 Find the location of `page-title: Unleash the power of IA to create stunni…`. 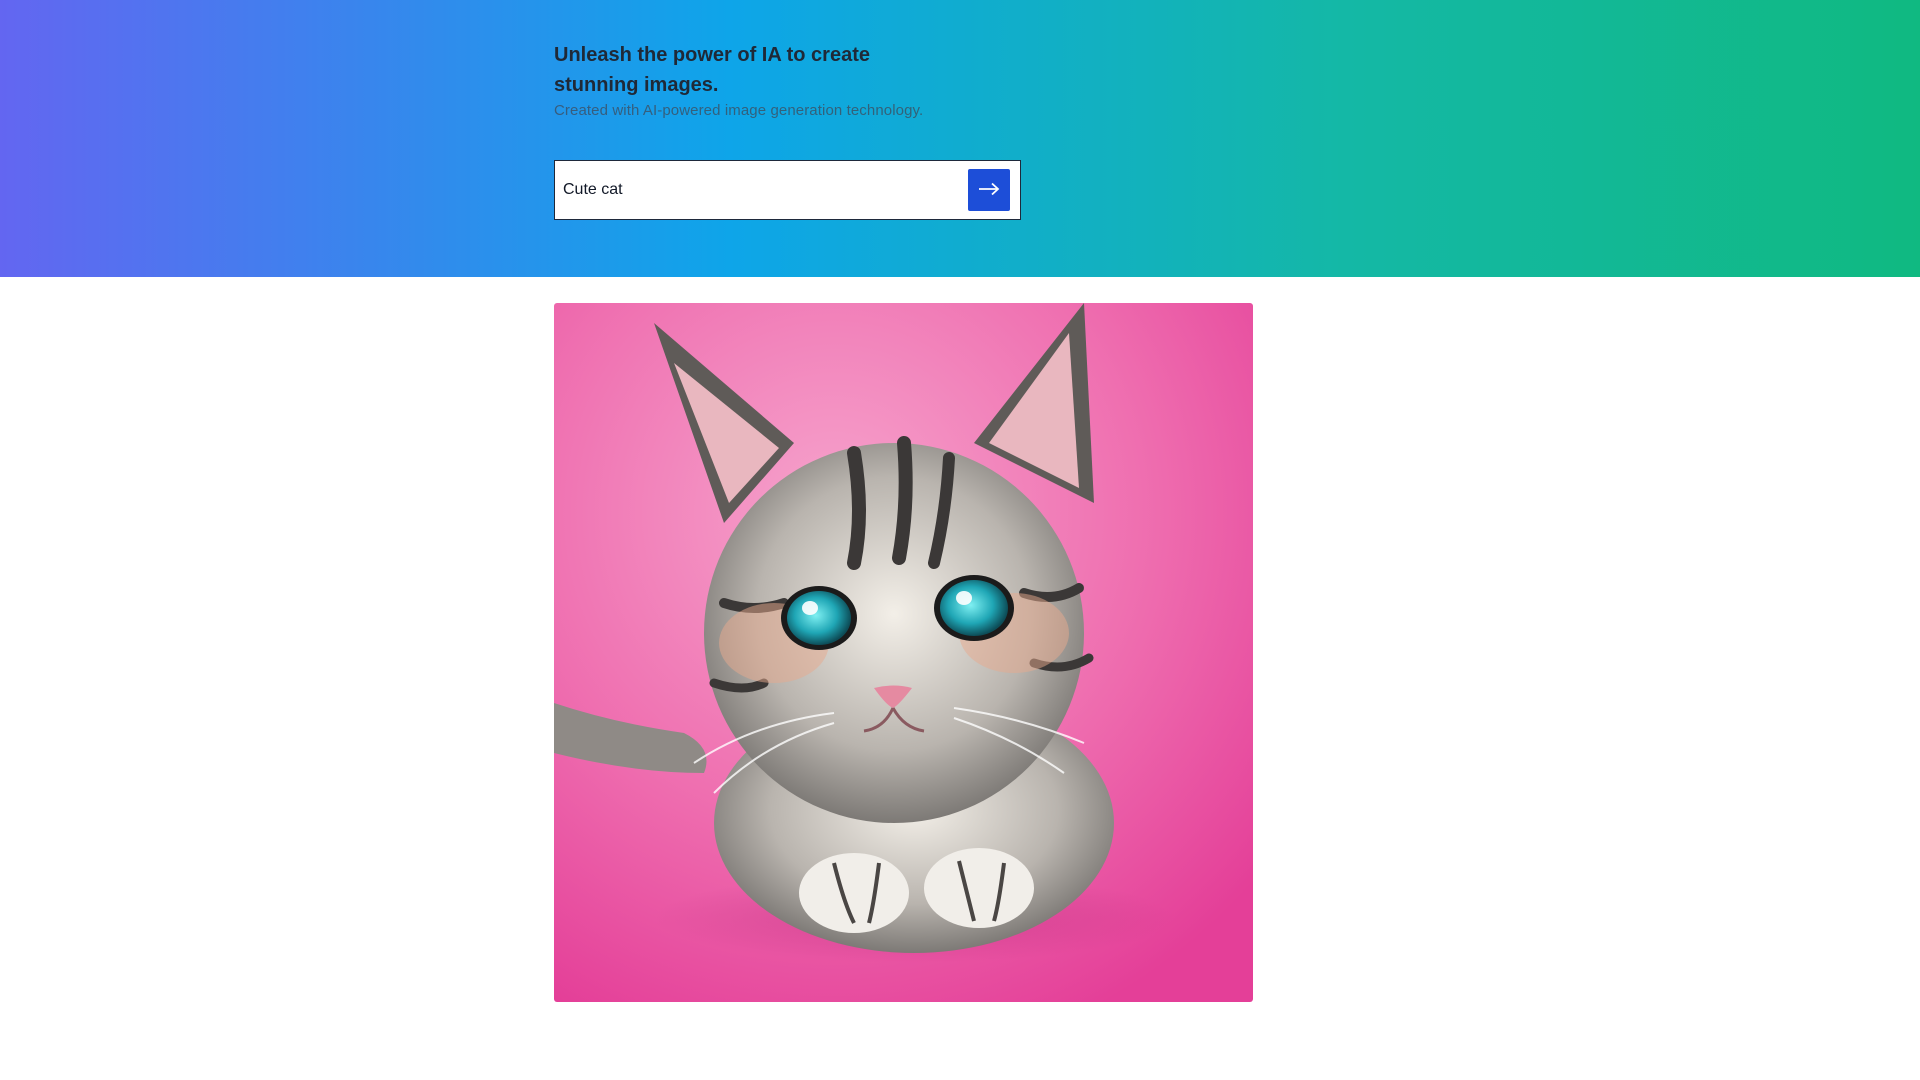

page-title: Unleash the power of IA to create stunni… is located at coordinates (712, 70).